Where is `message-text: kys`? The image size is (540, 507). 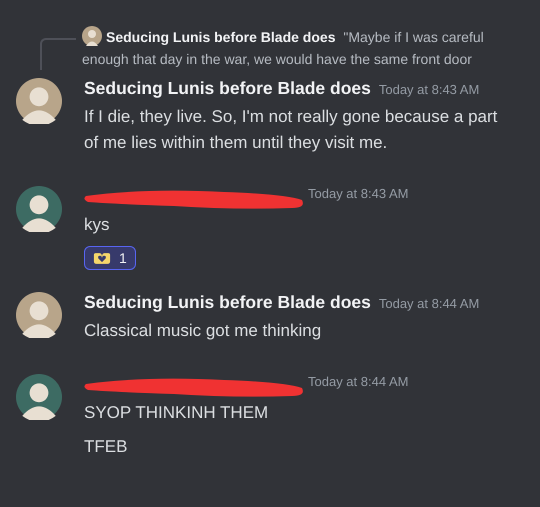
message-text: kys is located at coordinates (97, 225).